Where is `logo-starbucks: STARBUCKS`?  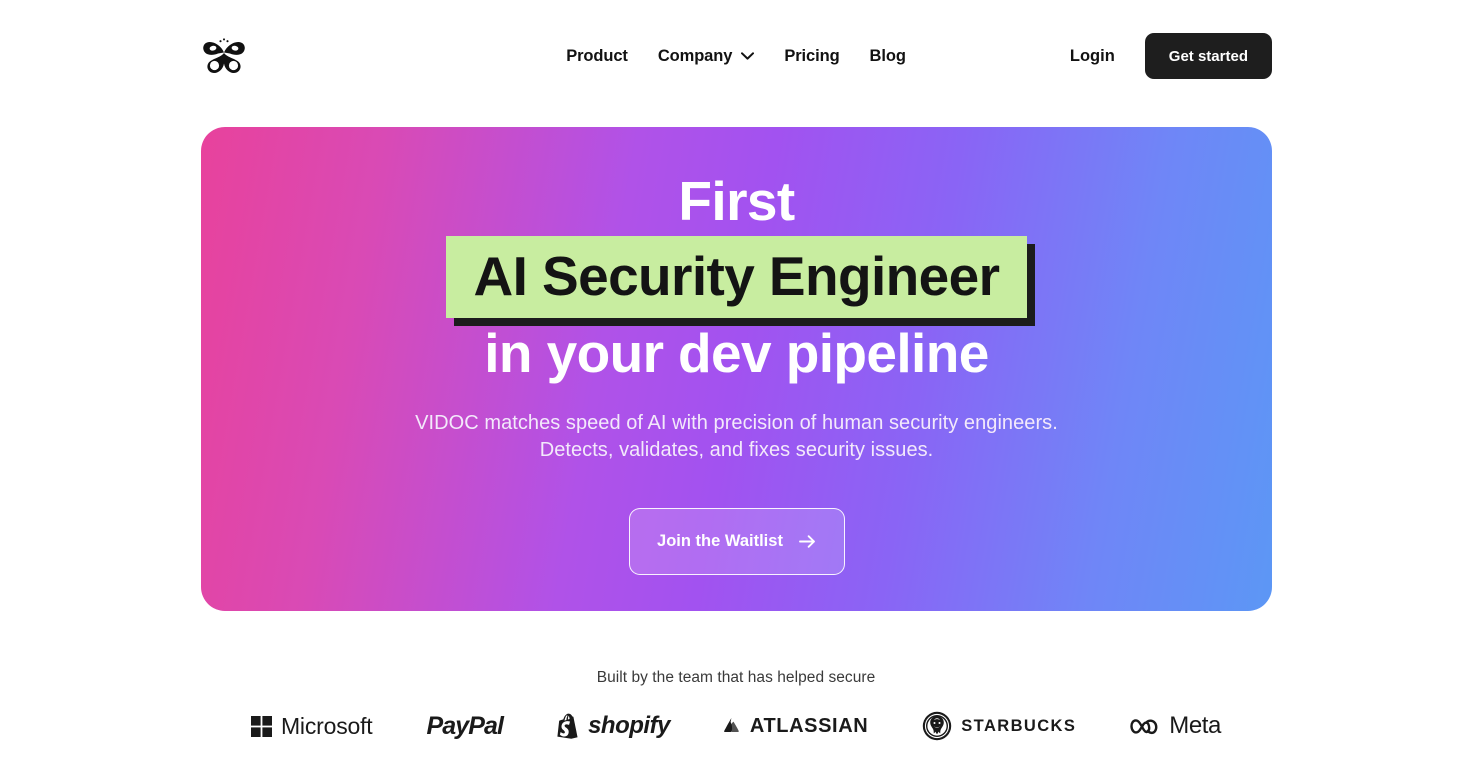
logo-starbucks: STARBUCKS is located at coordinates (999, 726).